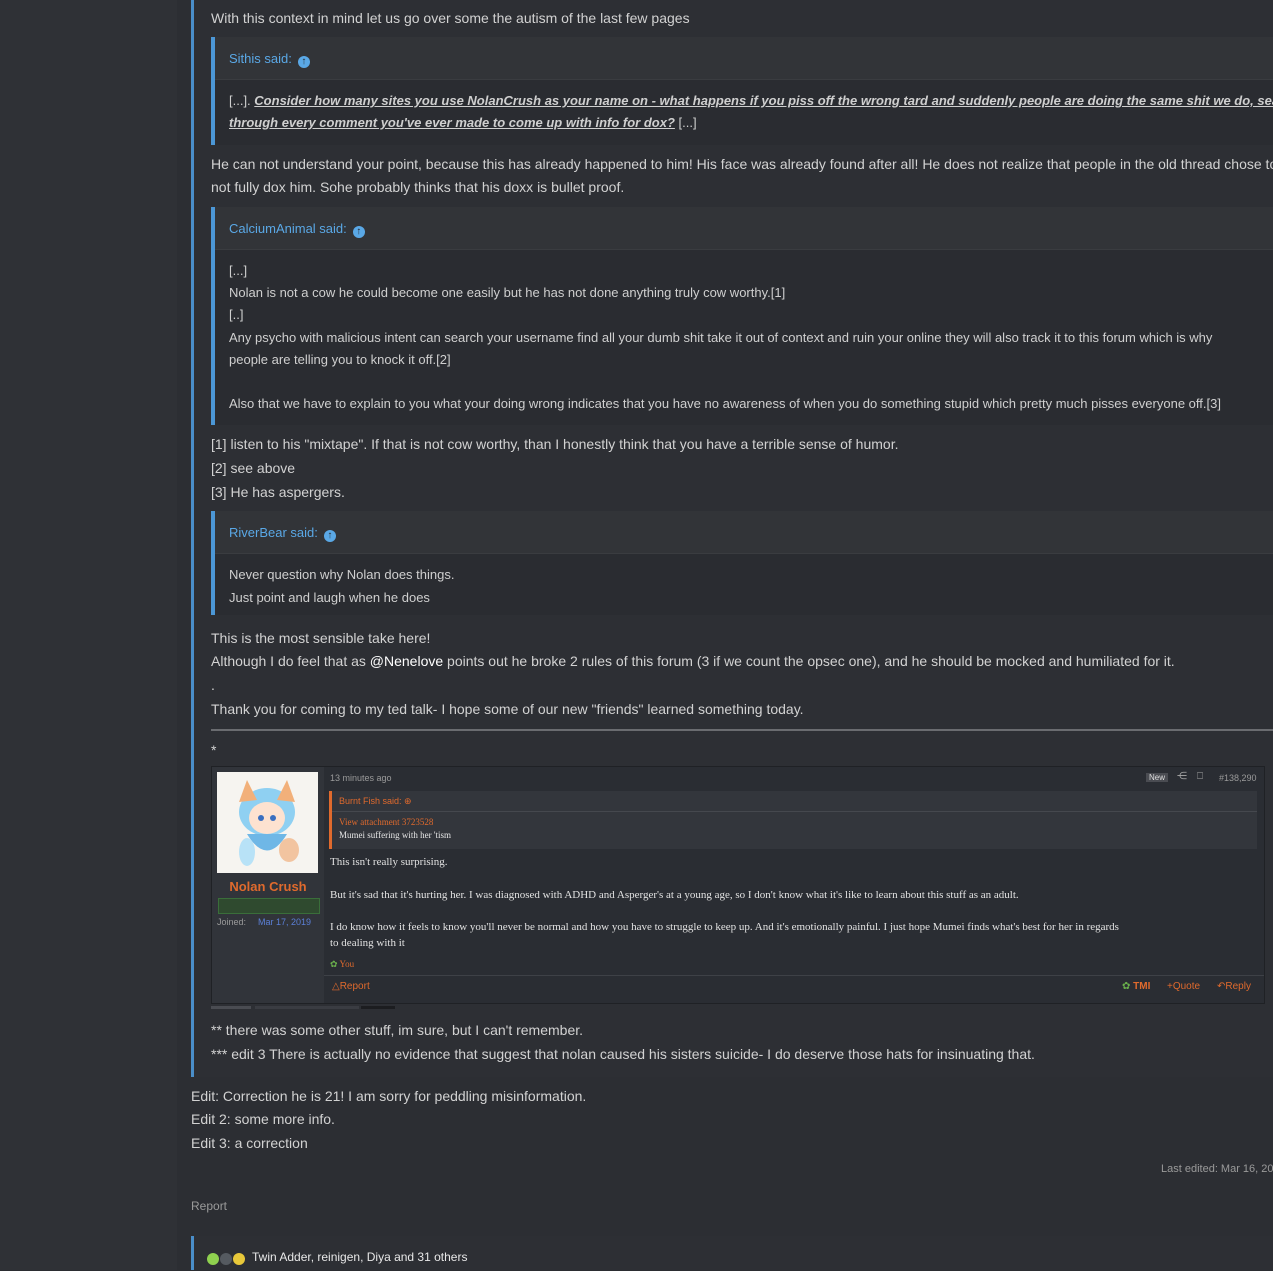 The height and width of the screenshot is (1271, 1273). I want to click on last-edited: Last edited: Mar 16, 20, so click(1217, 1169).